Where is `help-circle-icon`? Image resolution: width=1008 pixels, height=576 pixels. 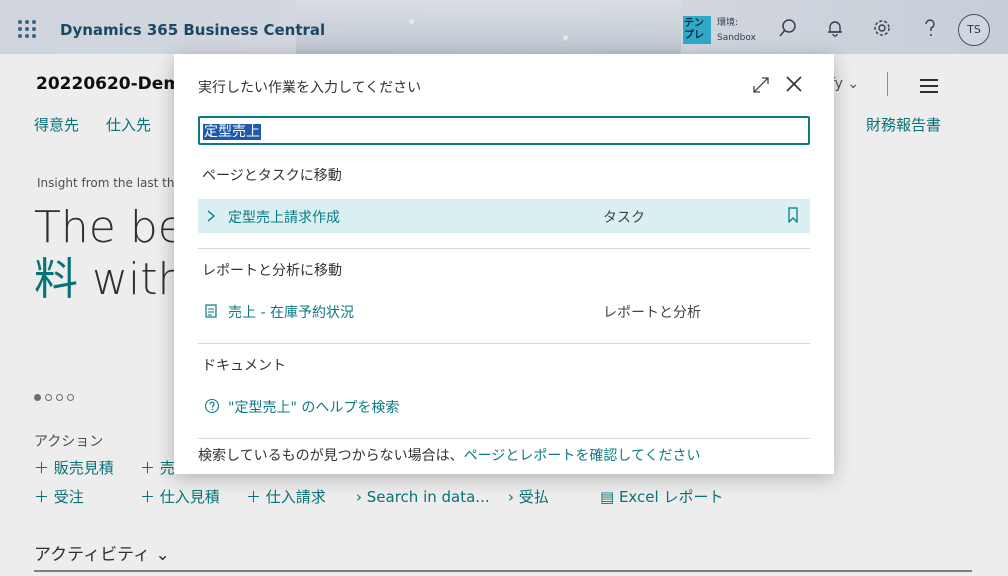 help-circle-icon is located at coordinates (212, 406).